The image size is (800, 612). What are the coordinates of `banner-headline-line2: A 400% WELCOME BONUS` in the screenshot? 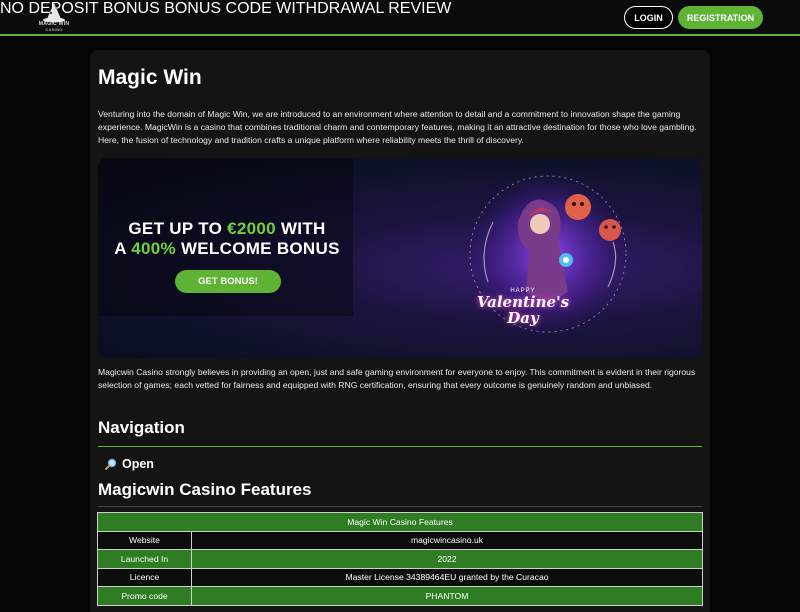 It's located at (227, 249).